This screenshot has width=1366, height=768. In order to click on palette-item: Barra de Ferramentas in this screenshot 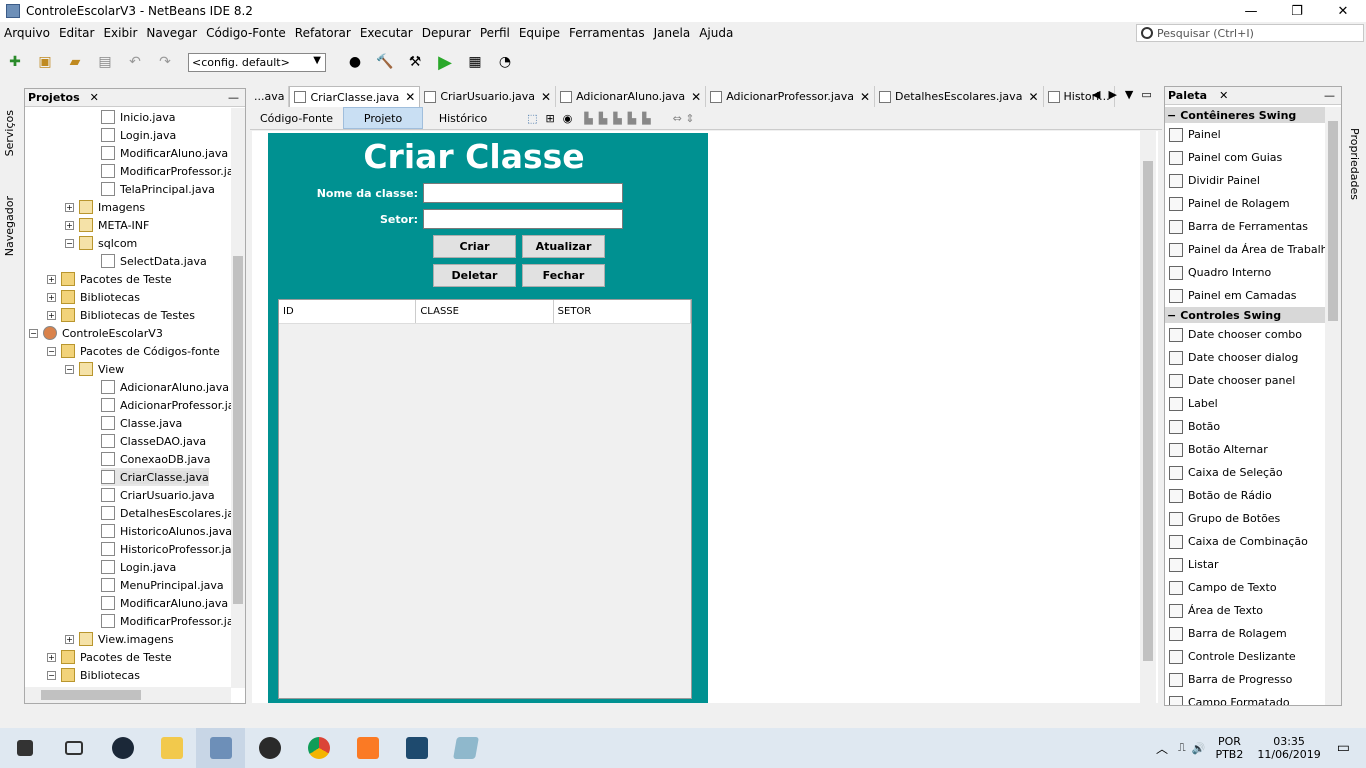, I will do `click(1245, 226)`.